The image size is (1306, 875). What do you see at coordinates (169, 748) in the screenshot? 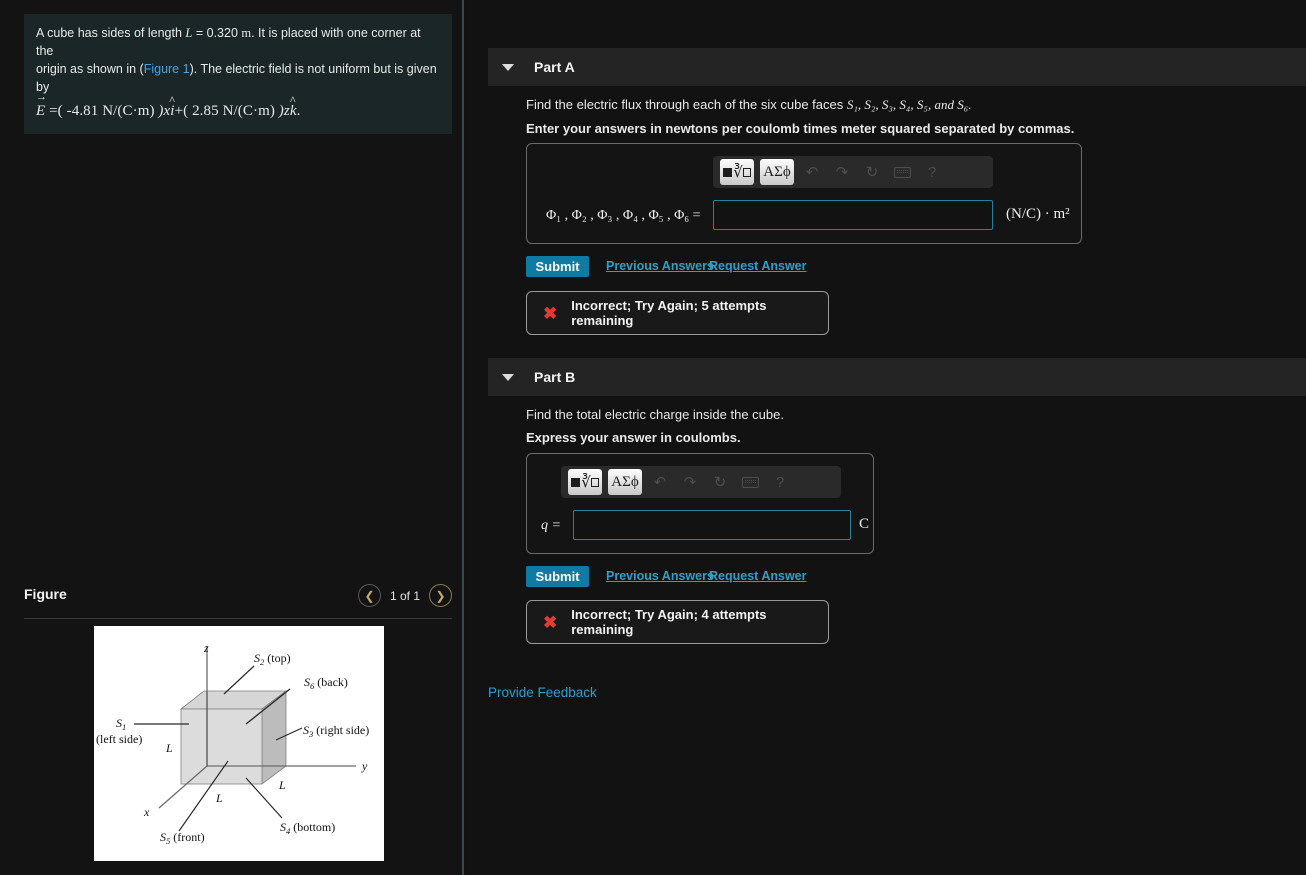
I see `label-L-left: L` at bounding box center [169, 748].